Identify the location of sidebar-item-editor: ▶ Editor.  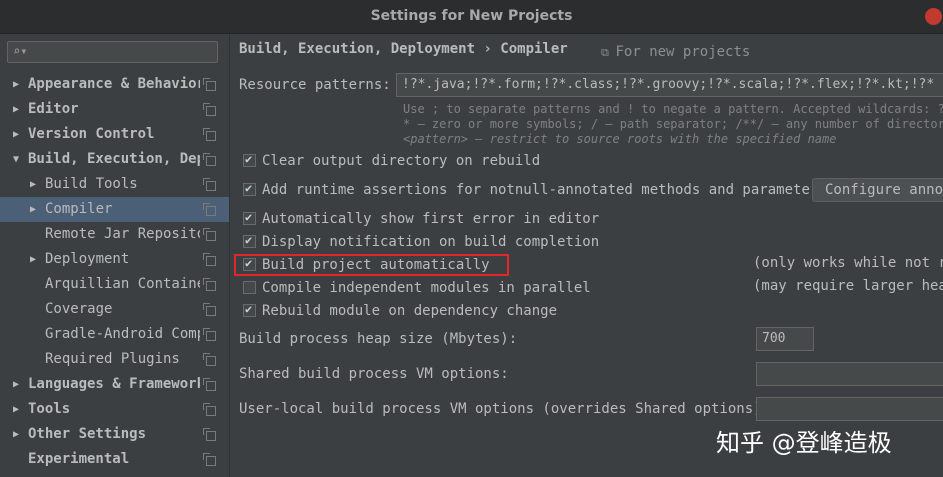
(114, 109).